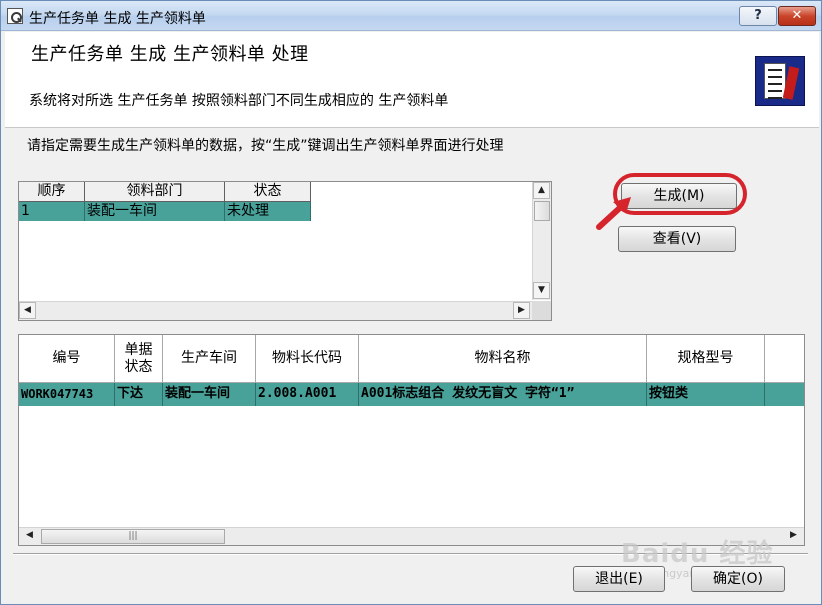 The image size is (822, 605). Describe the element at coordinates (15, 16) in the screenshot. I see `app-search-icon` at that location.